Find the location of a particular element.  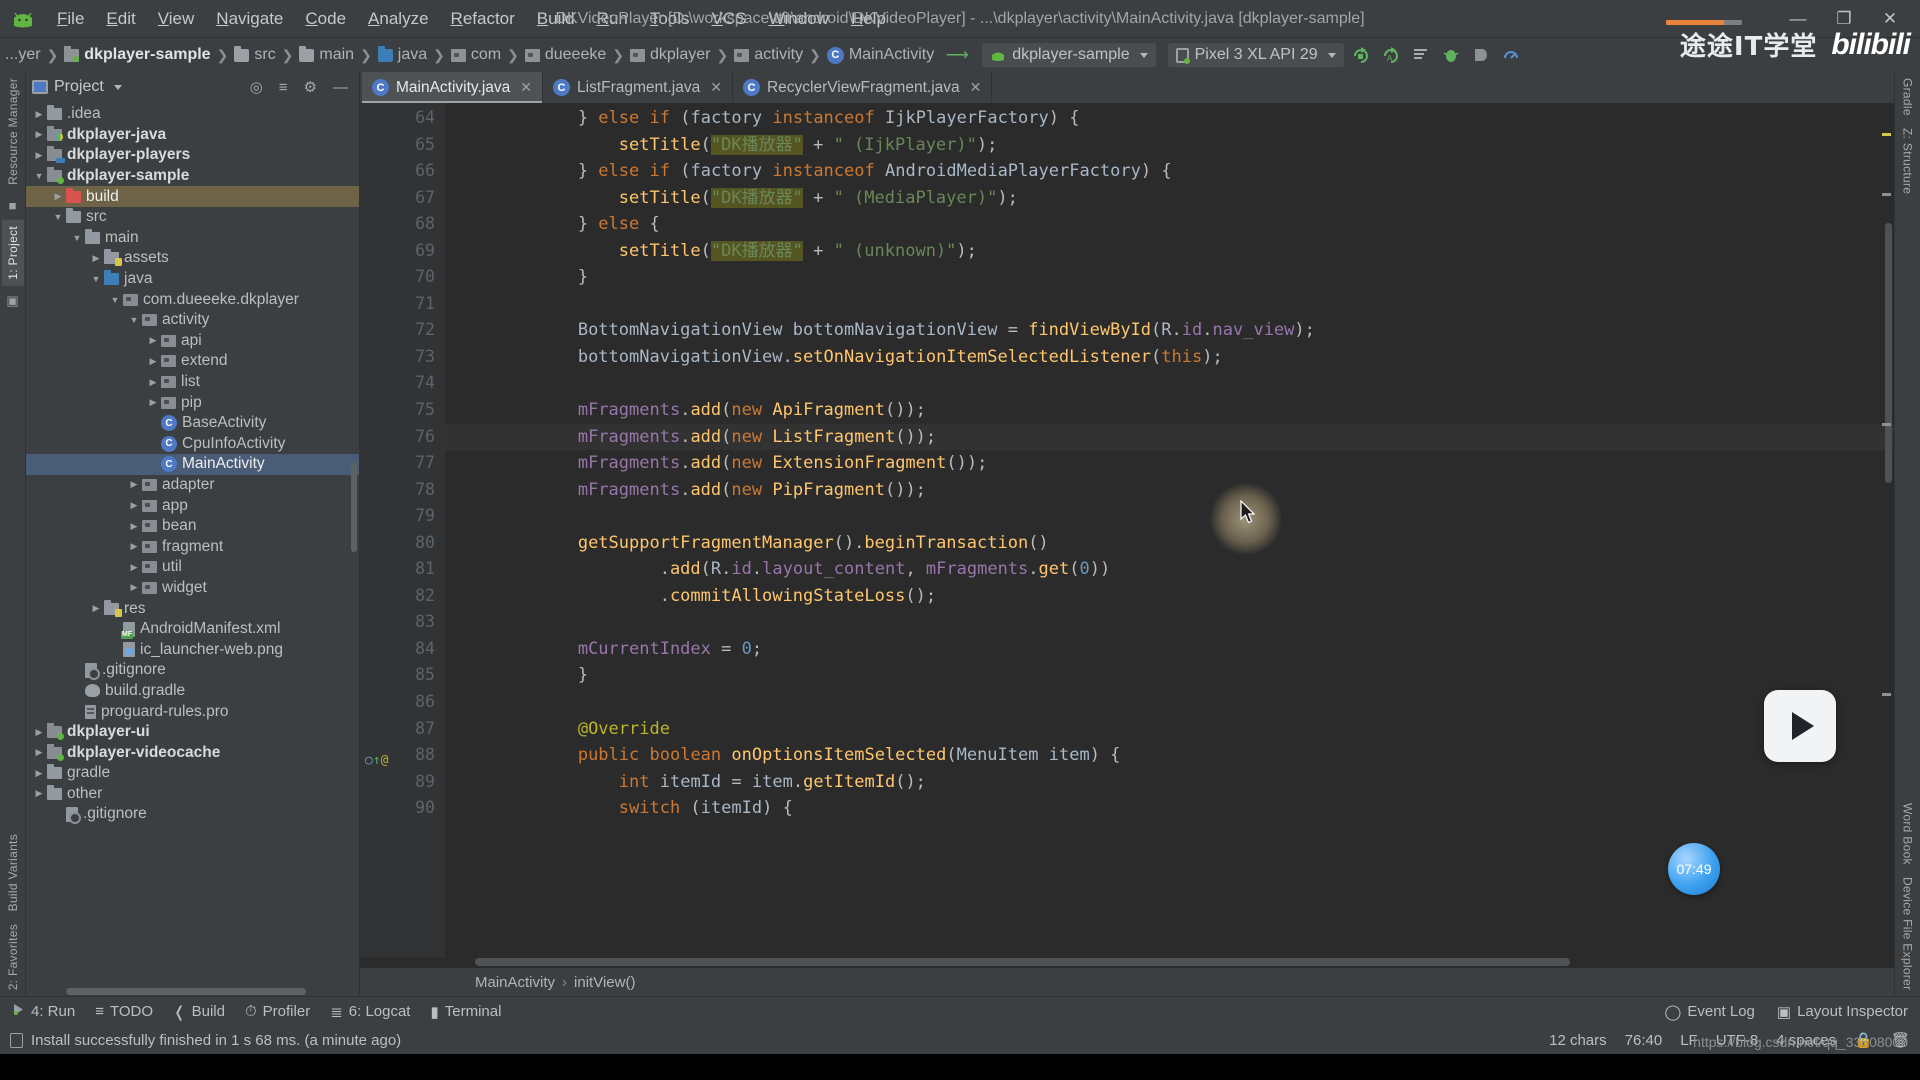

line-number: 84 is located at coordinates (402, 649).